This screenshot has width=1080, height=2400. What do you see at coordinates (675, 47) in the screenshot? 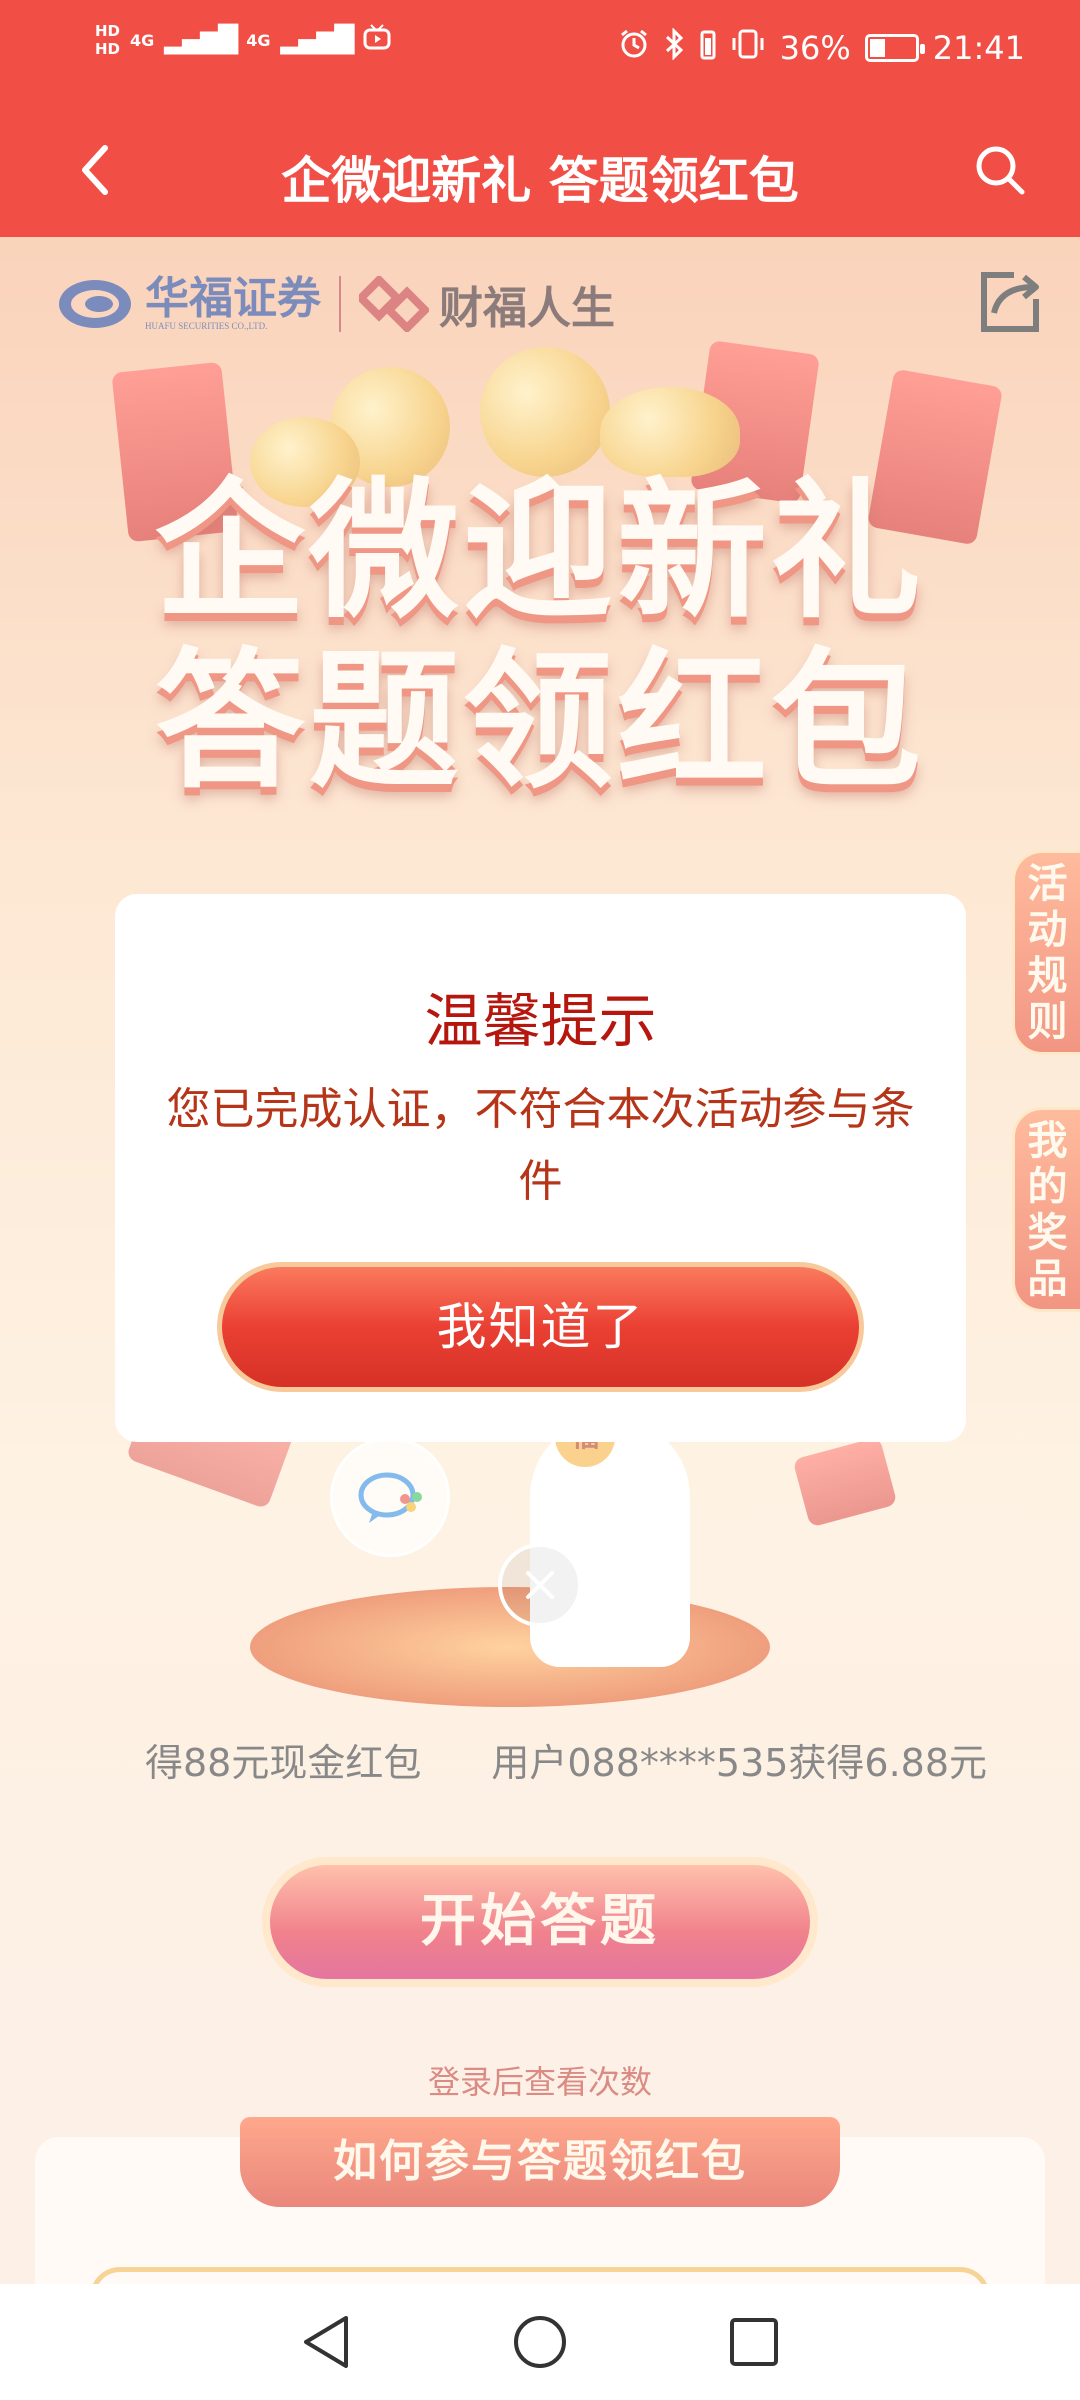
I see `bluetooth-icon` at bounding box center [675, 47].